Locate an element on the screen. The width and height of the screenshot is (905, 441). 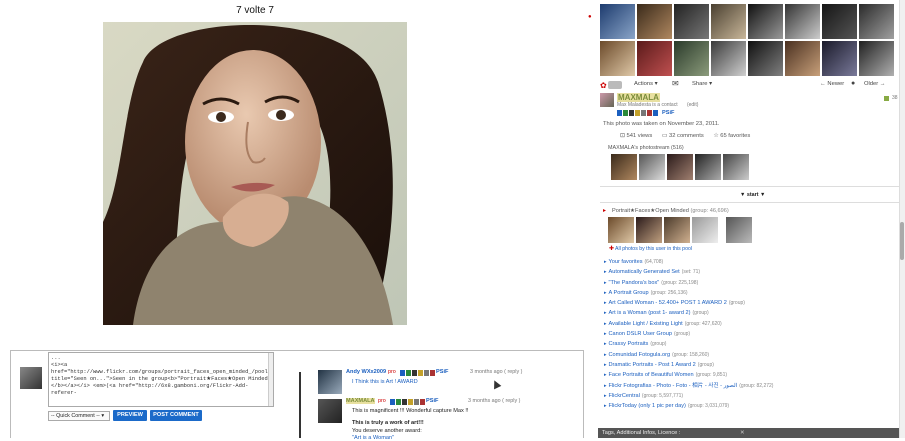
fave-icon: ✿ is located at coordinates (603, 85).